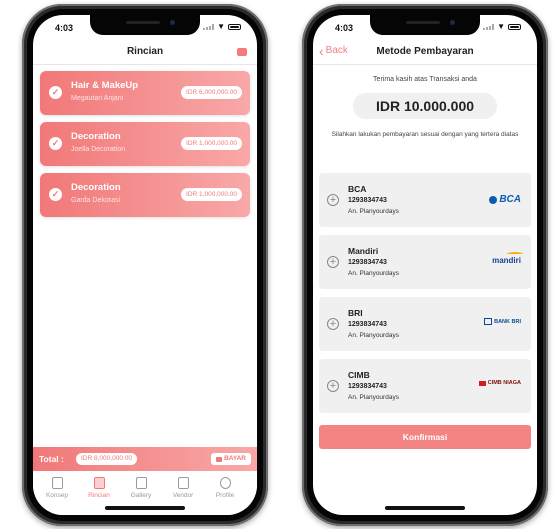 The image size is (555, 529). What do you see at coordinates (145, 459) in the screenshot?
I see `total-bar: Total : IDR 8,000,000.00 BAYAR` at bounding box center [145, 459].